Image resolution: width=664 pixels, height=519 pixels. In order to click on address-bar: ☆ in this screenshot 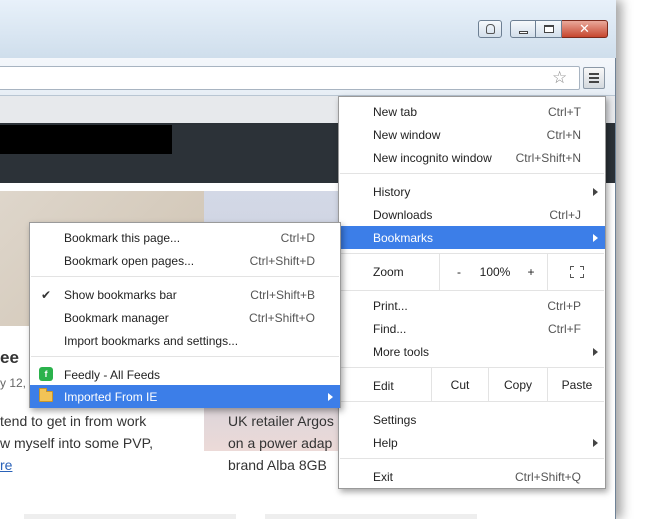, I will do `click(290, 78)`.